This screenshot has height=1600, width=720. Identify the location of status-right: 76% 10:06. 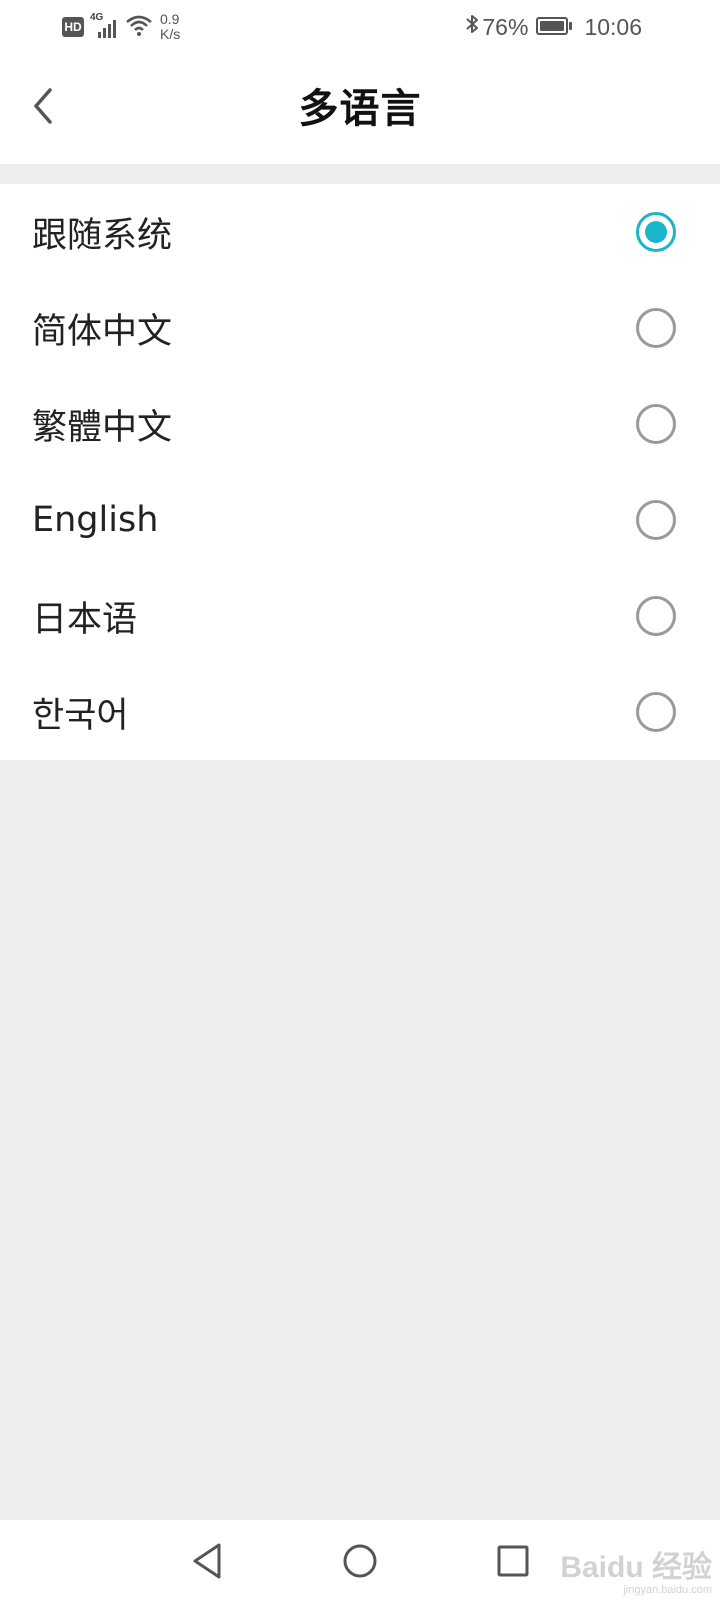
(553, 27).